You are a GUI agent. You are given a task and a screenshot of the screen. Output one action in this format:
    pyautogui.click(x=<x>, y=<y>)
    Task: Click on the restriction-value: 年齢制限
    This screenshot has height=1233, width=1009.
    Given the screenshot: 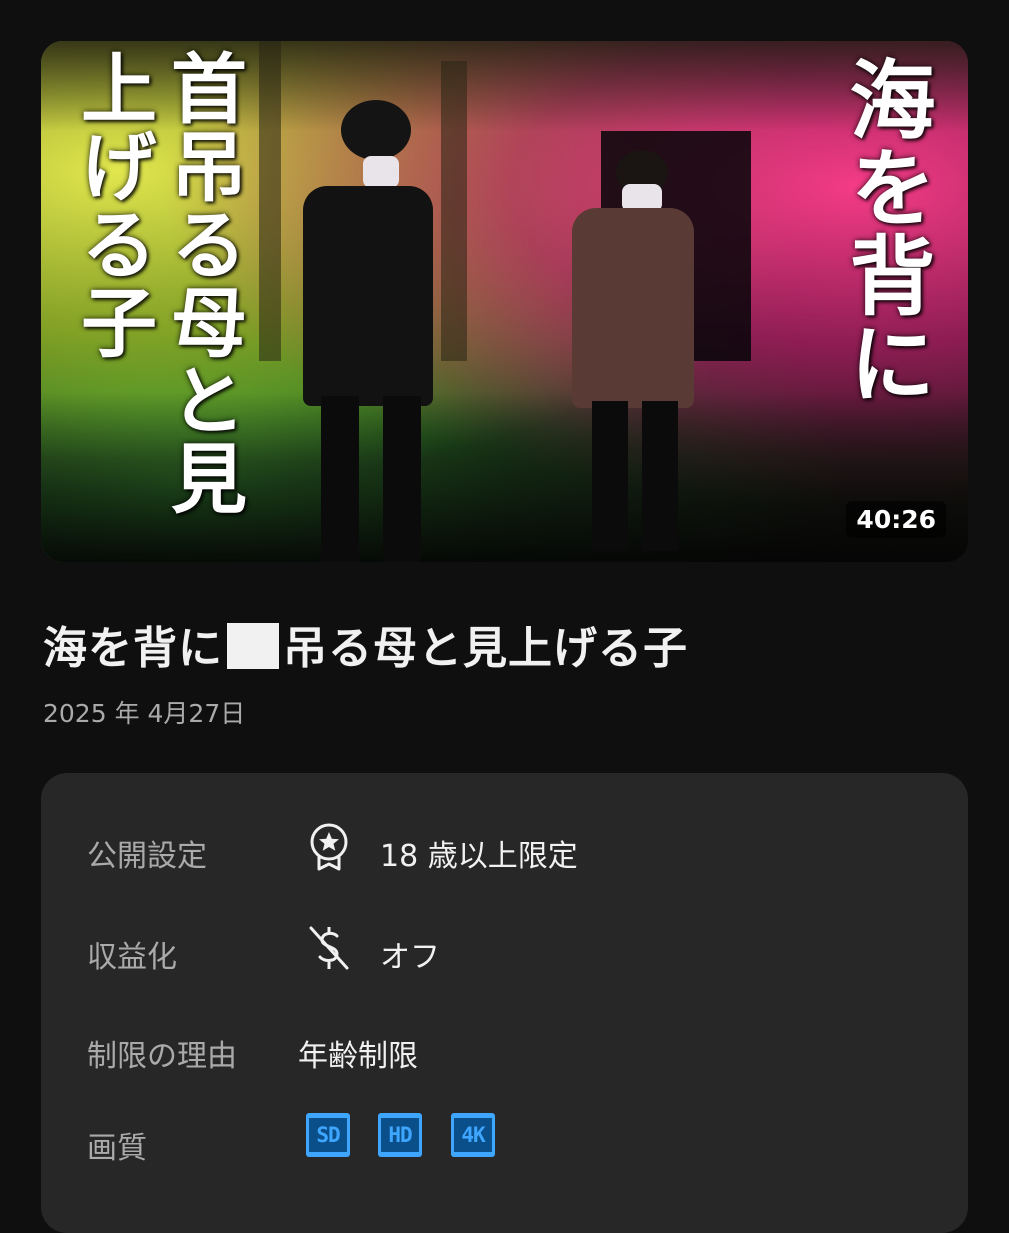 What is the action you would take?
    pyautogui.click(x=358, y=1056)
    